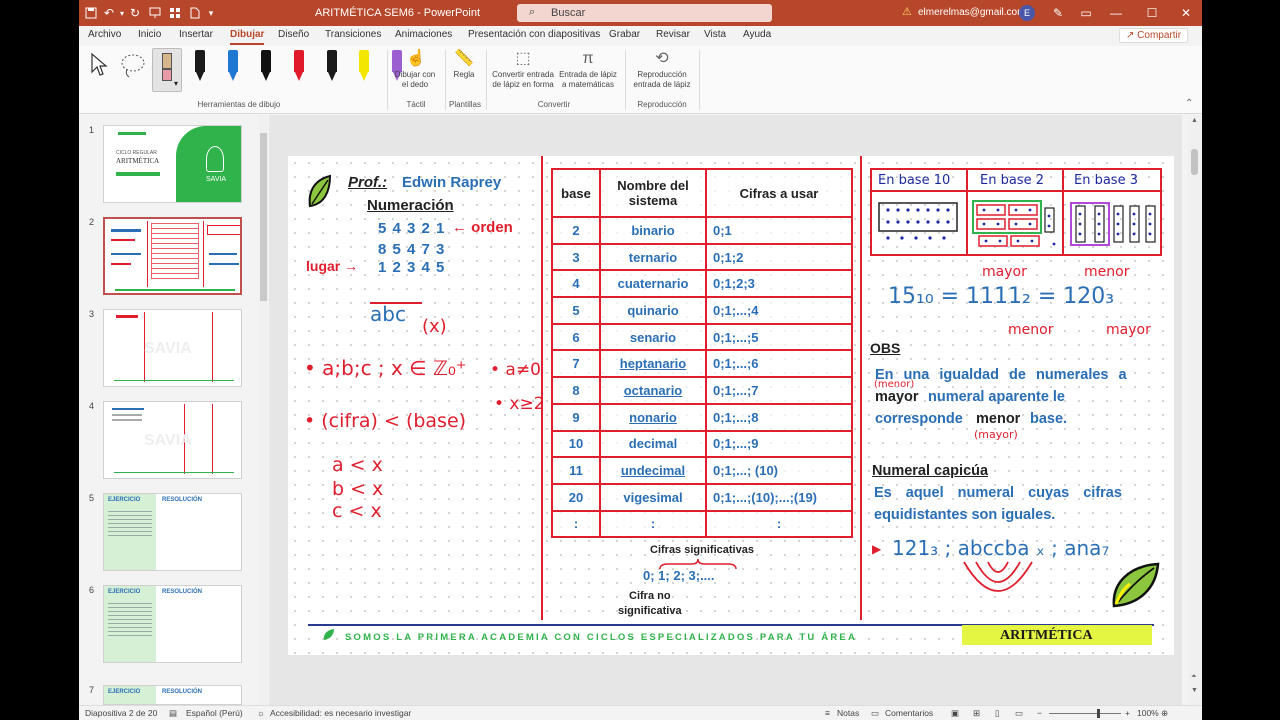 The image size is (1280, 720). What do you see at coordinates (135, 13) in the screenshot?
I see `redo-icon: ↻` at bounding box center [135, 13].